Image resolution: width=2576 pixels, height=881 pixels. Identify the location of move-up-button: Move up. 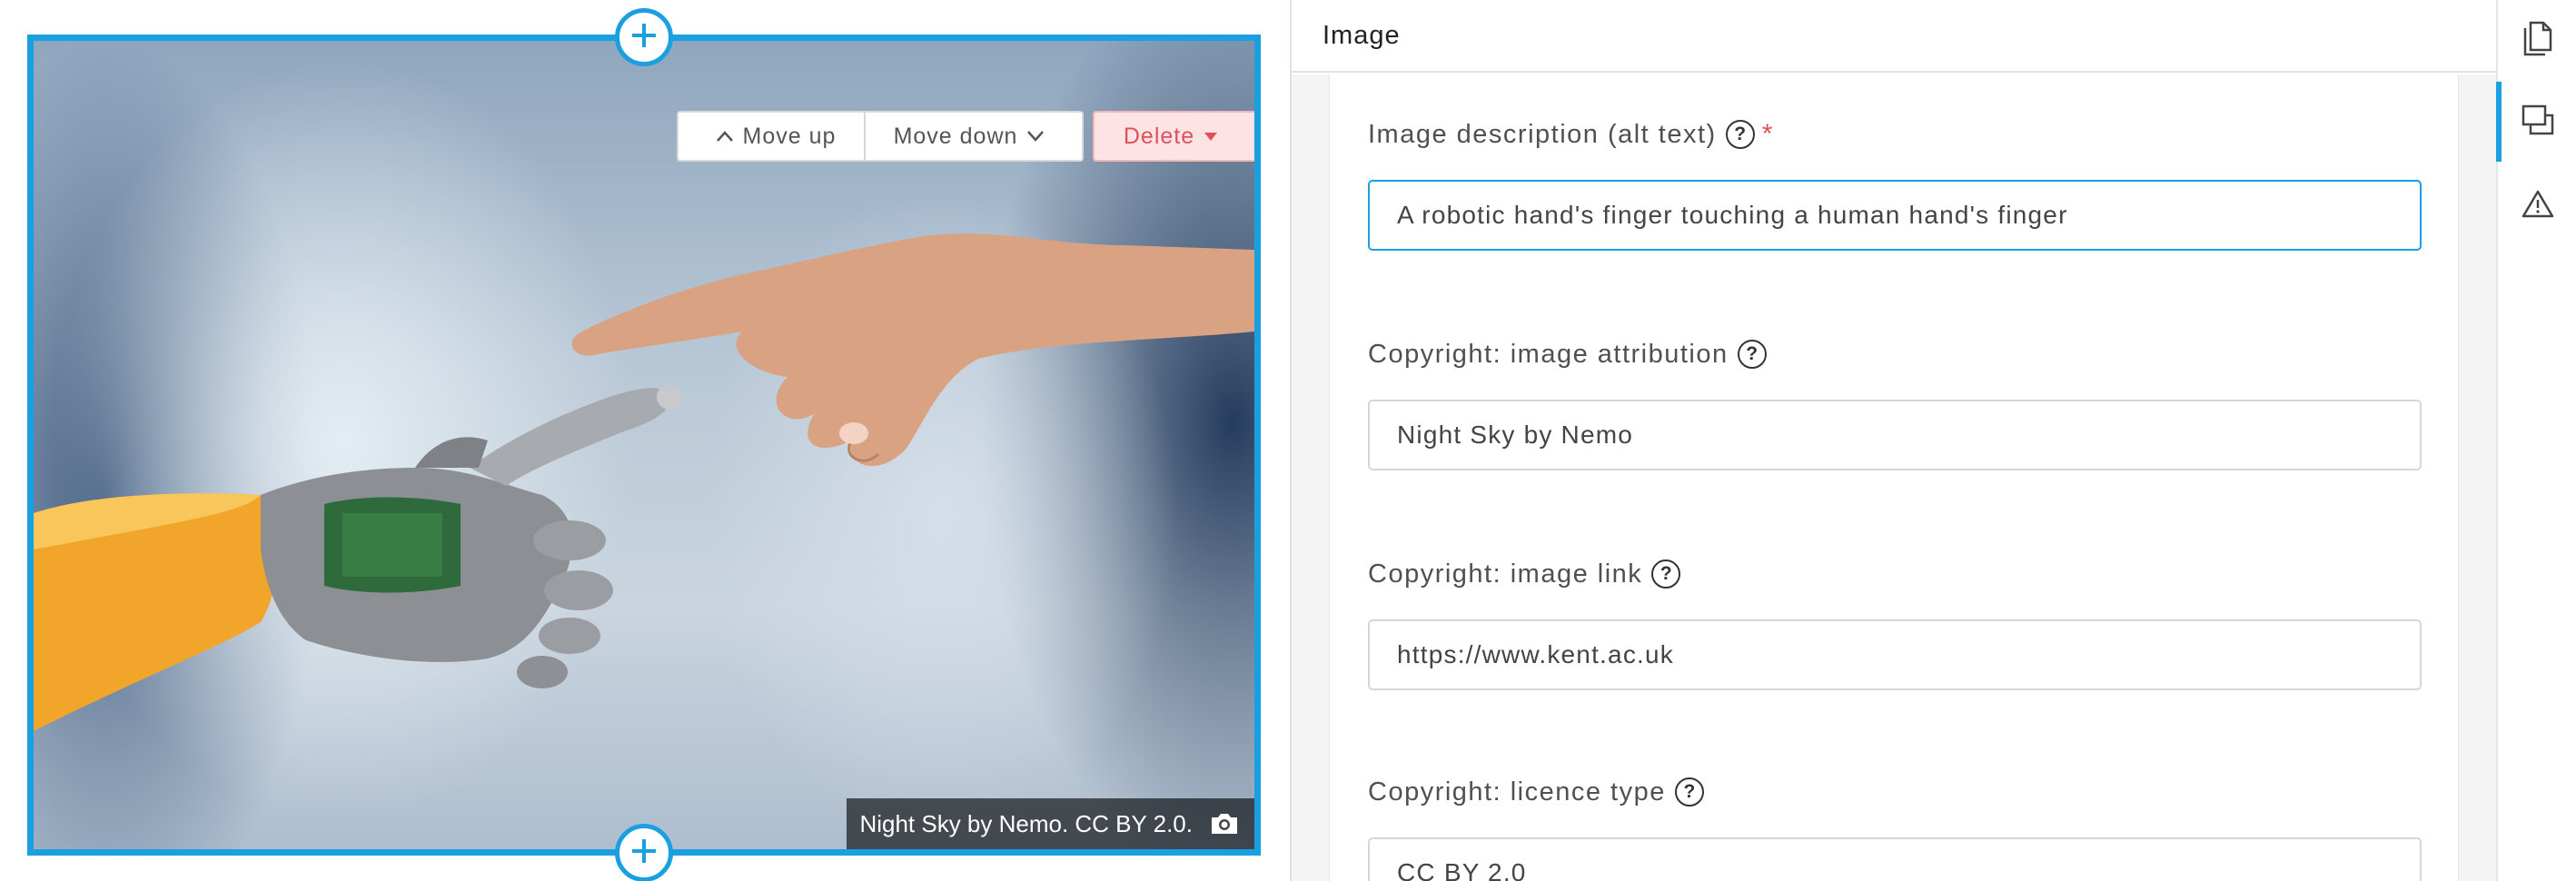
(771, 136).